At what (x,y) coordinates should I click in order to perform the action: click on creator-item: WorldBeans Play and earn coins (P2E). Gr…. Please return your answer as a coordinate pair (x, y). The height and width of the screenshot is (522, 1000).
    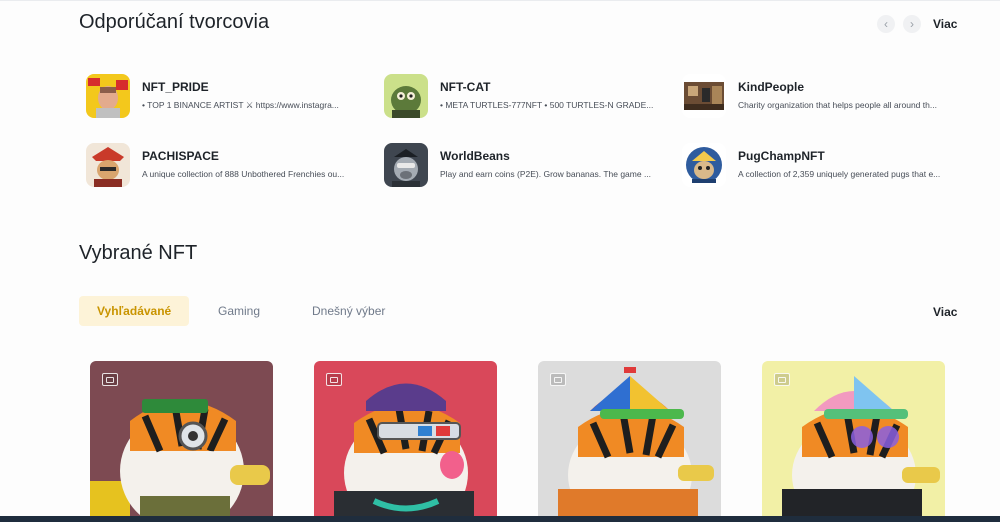
    Looking at the image, I should click on (524, 166).